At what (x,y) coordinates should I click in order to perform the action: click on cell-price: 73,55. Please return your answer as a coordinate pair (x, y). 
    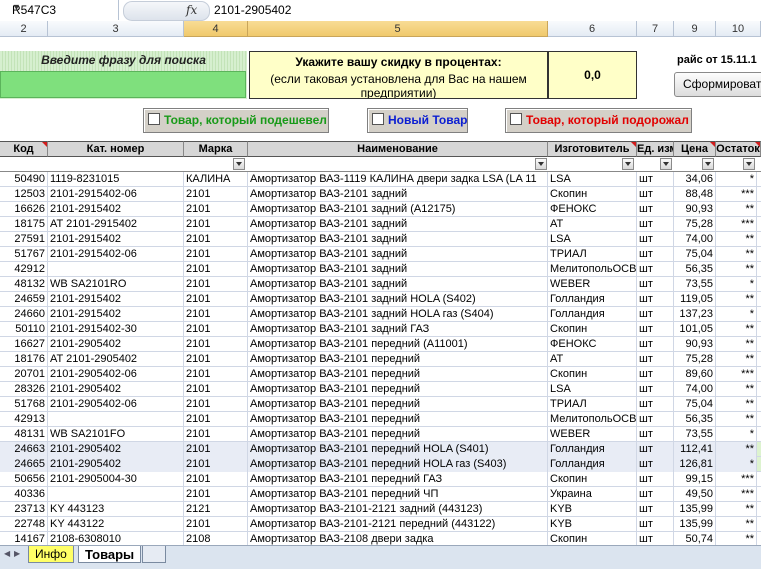
    Looking at the image, I should click on (695, 284).